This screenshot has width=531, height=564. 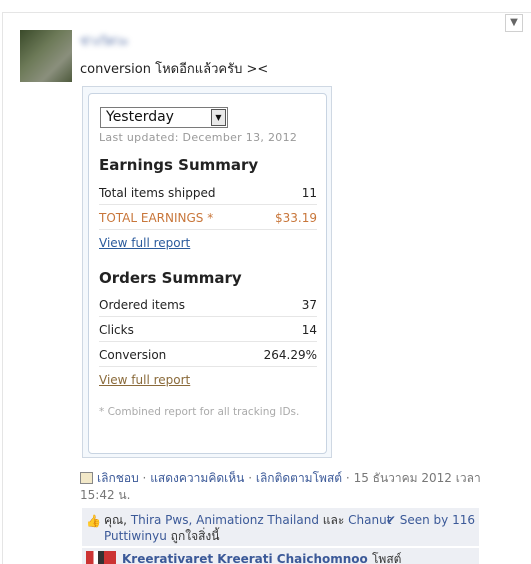 What do you see at coordinates (437, 520) in the screenshot?
I see `seen-by-text: Seen by 116` at bounding box center [437, 520].